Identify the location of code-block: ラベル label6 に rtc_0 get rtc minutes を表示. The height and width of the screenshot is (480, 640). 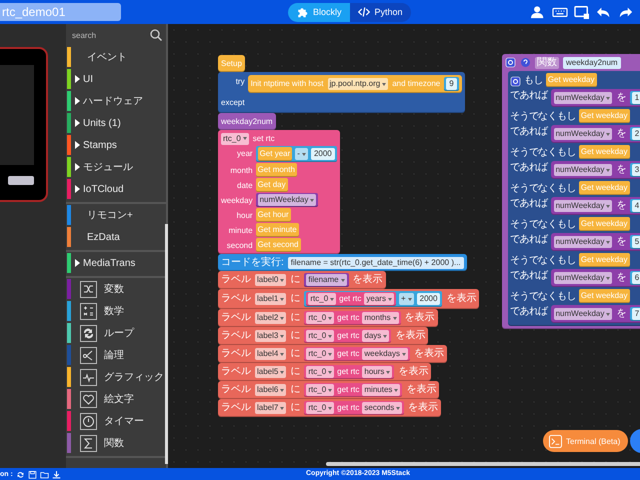
(329, 390).